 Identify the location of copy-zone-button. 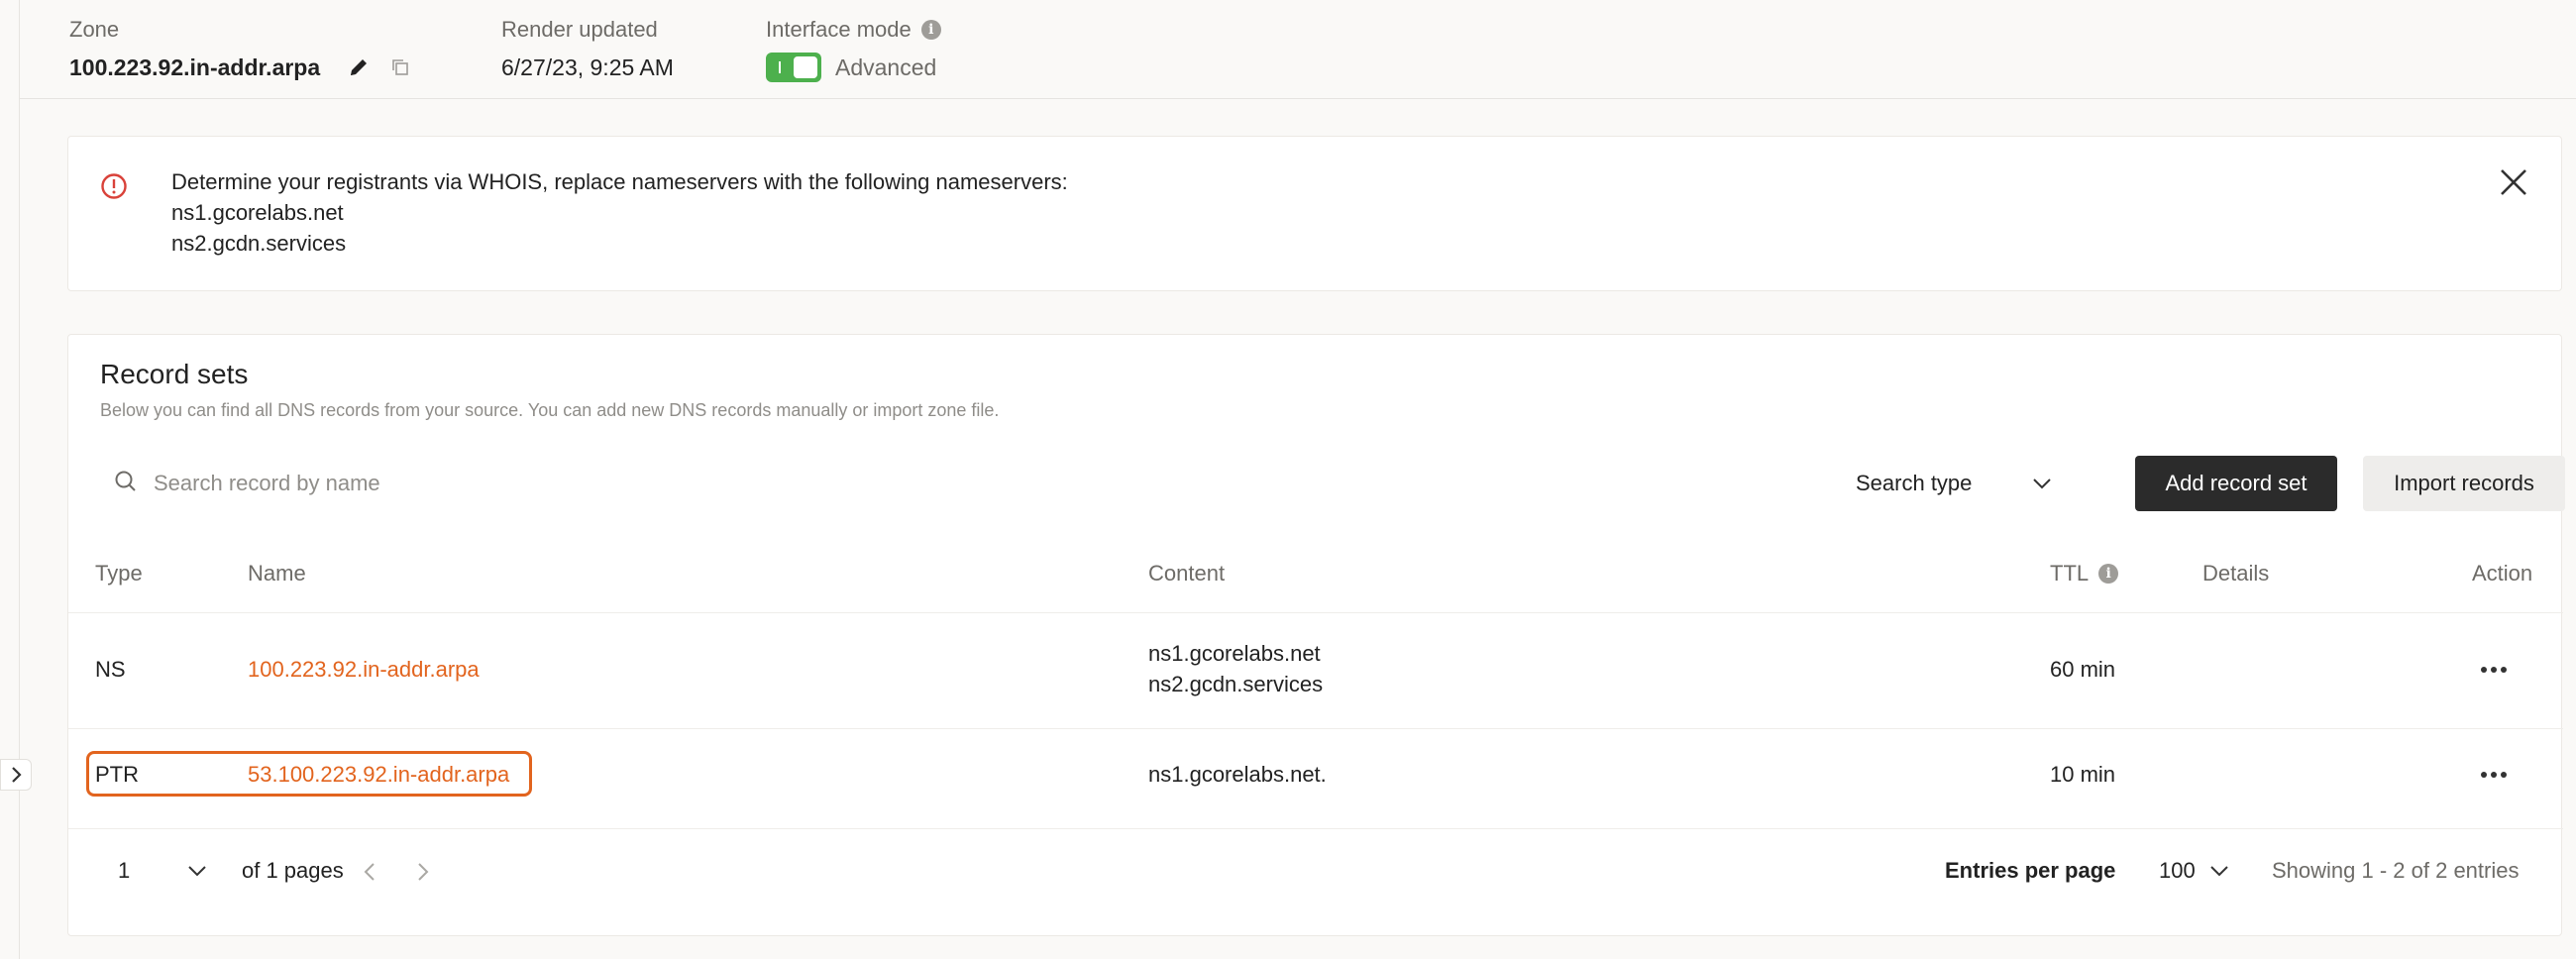
(400, 67).